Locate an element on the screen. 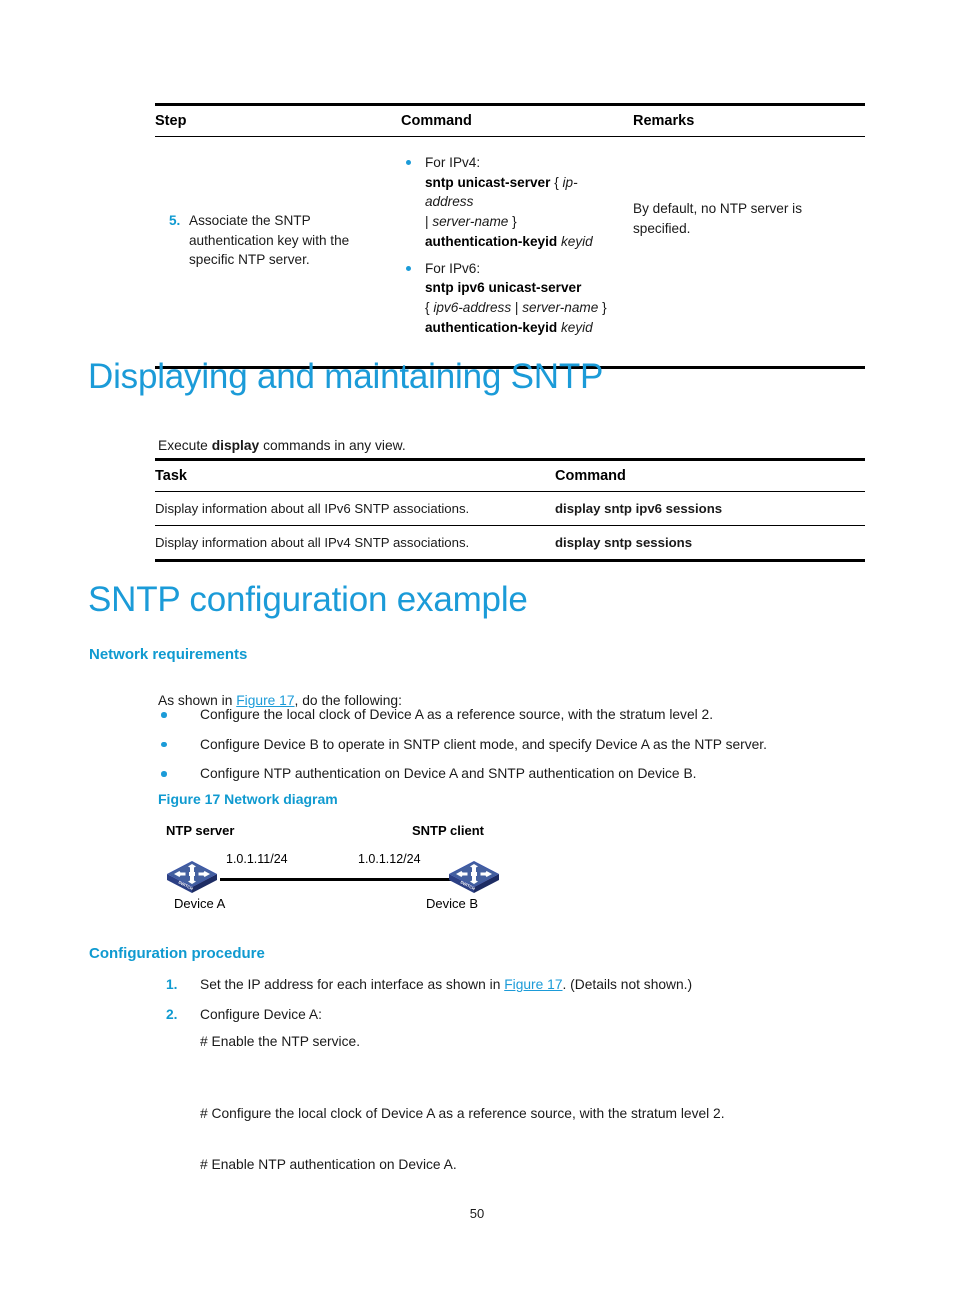 The width and height of the screenshot is (954, 1296). command-intro-ipv6: For IPv6: is located at coordinates (453, 268).